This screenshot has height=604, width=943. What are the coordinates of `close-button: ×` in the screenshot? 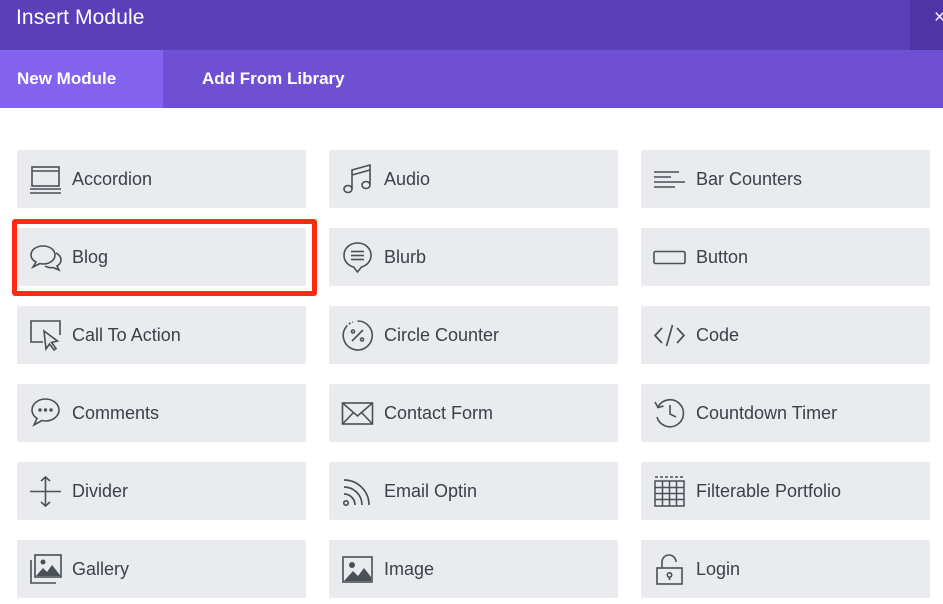 It's located at (926, 25).